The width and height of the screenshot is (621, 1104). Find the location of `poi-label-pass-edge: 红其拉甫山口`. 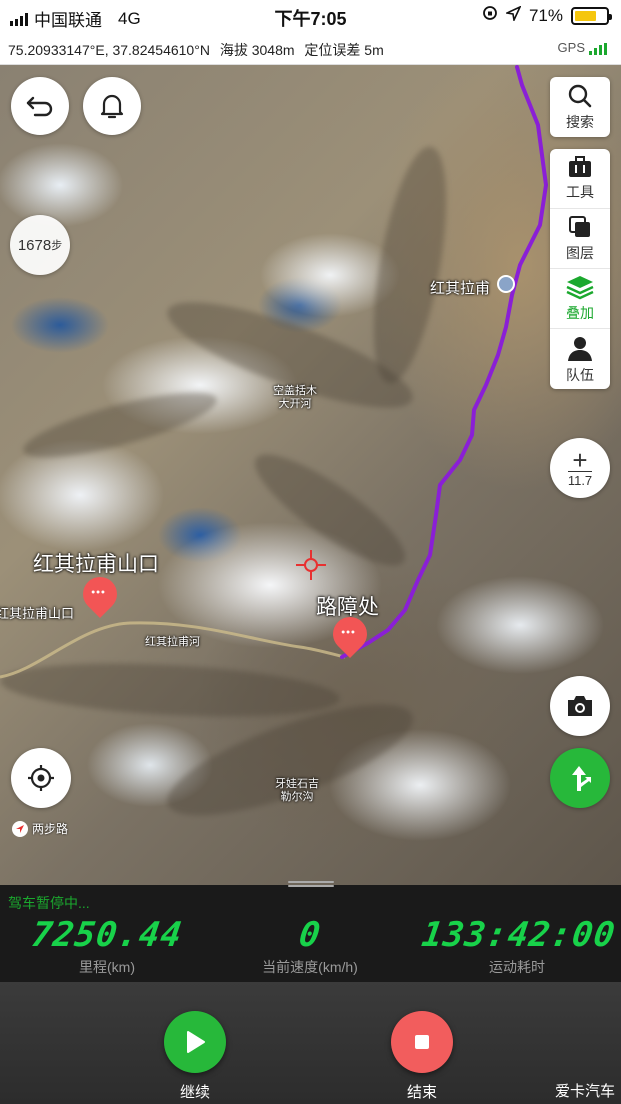

poi-label-pass-edge: 红其拉甫山口 is located at coordinates (37, 613).